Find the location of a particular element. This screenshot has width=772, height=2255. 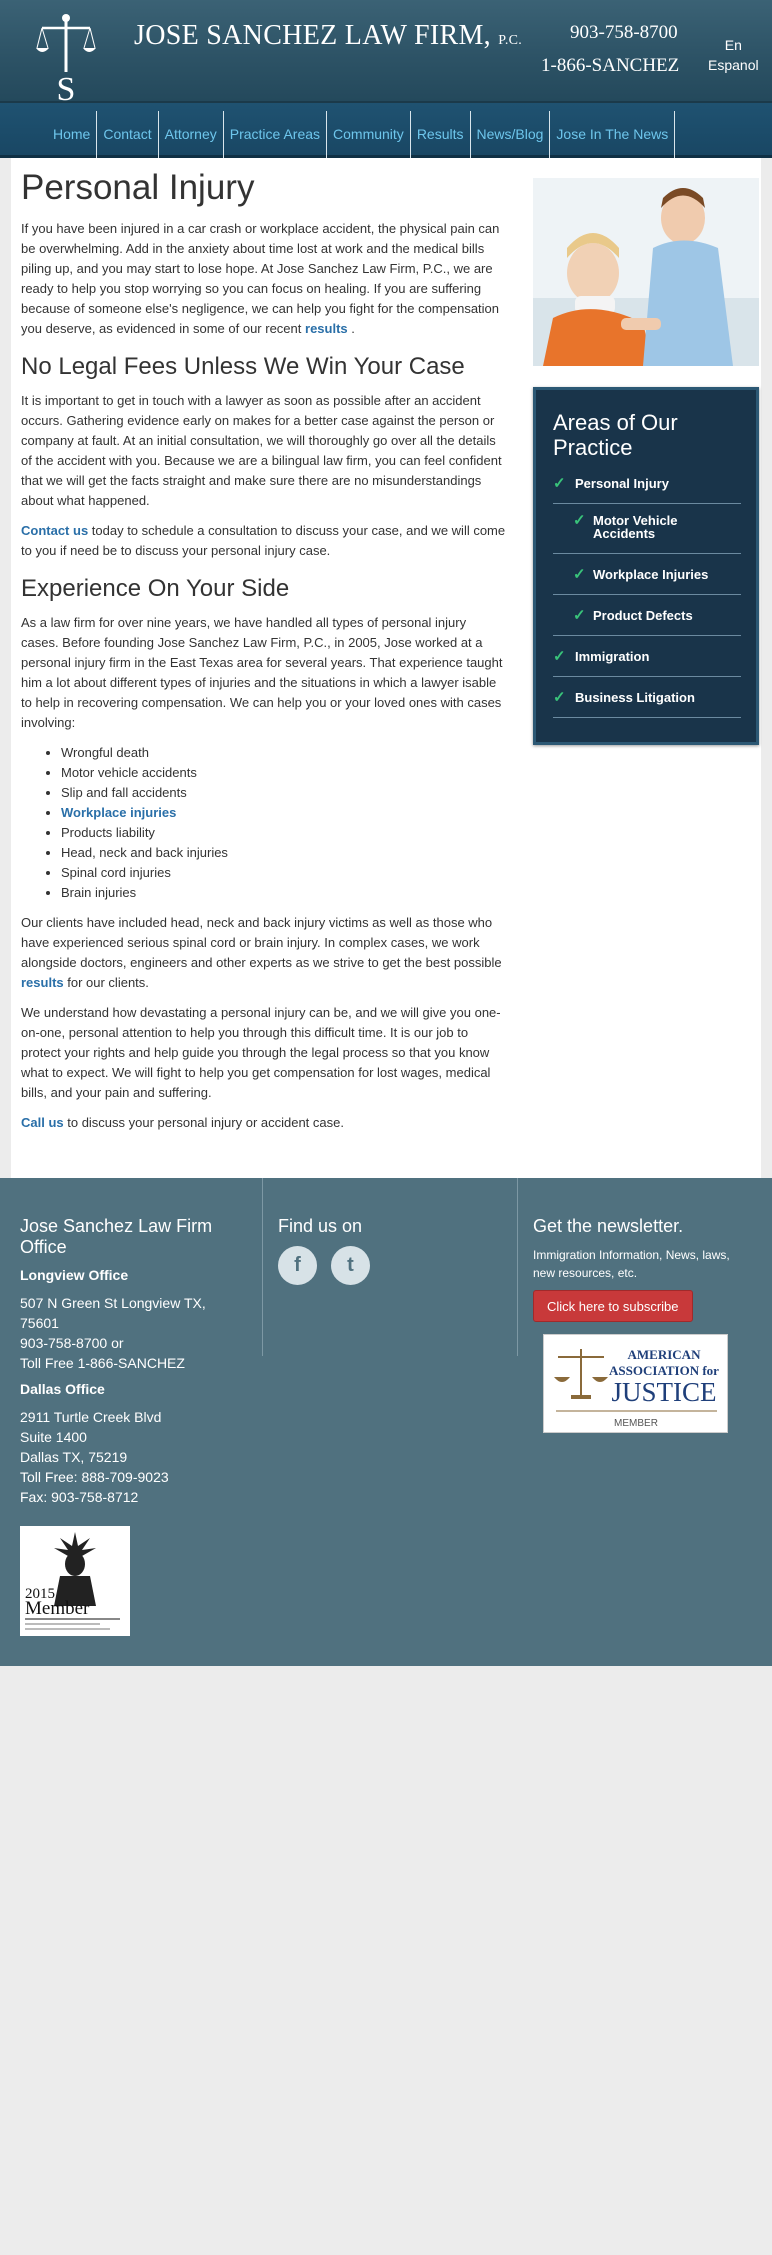

list-item: Spinal cord injuries is located at coordinates (283, 873).